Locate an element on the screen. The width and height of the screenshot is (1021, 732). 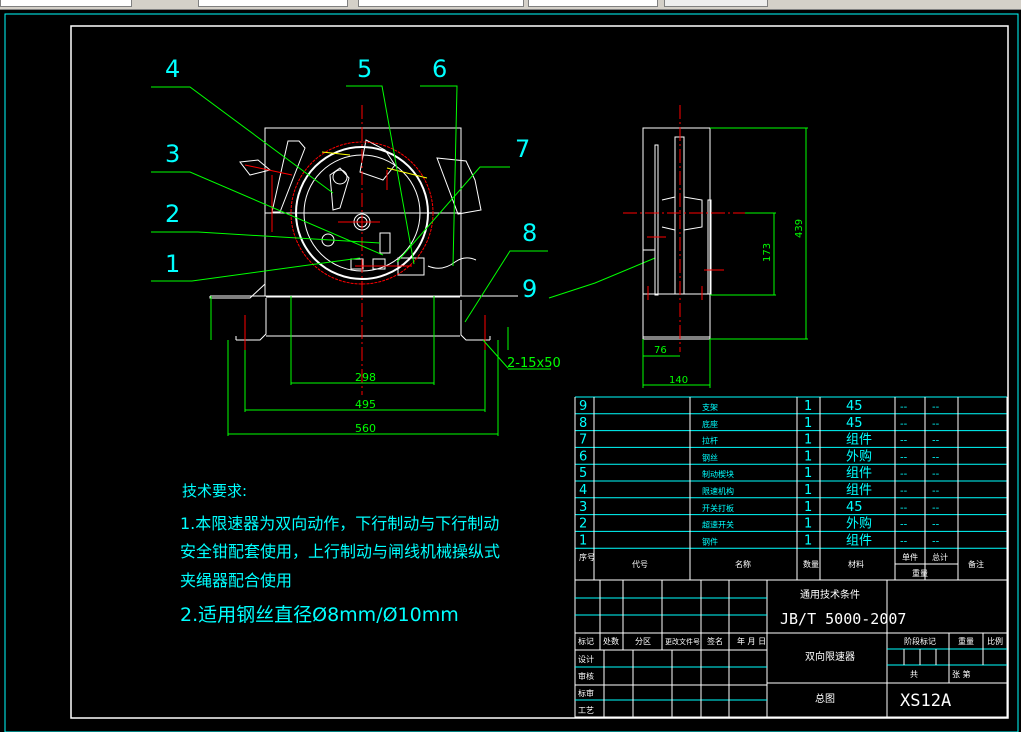
bom-cell-name: 开关打板 is located at coordinates (718, 508).